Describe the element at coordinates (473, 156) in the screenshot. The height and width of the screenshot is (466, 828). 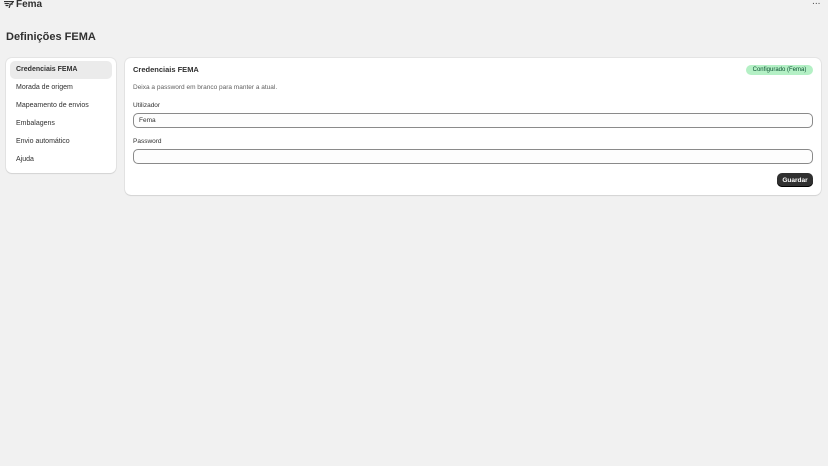
I see `password-input` at that location.